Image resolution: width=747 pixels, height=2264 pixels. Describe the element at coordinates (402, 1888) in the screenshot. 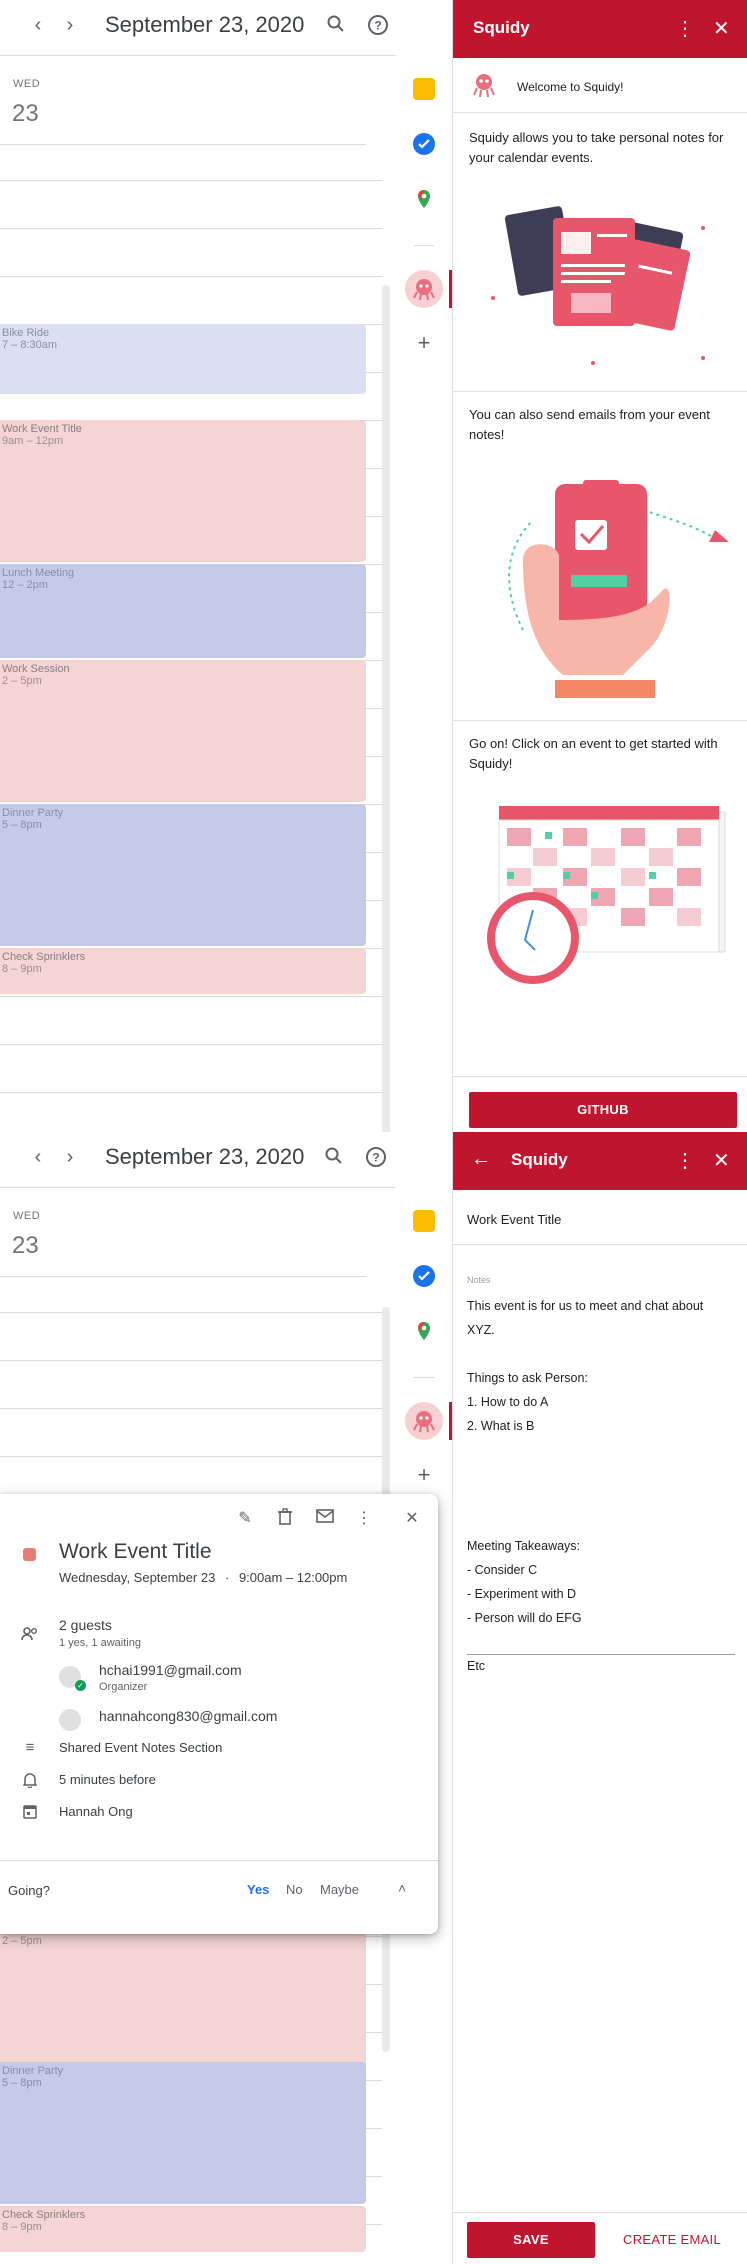

I see `chevron-up-icon: ˄` at that location.